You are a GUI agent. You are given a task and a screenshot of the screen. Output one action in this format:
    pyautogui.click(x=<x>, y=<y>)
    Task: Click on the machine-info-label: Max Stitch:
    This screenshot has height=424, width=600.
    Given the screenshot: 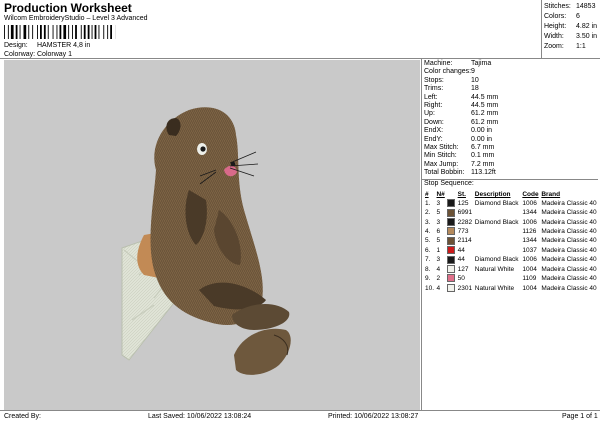 What is the action you would take?
    pyautogui.click(x=441, y=147)
    